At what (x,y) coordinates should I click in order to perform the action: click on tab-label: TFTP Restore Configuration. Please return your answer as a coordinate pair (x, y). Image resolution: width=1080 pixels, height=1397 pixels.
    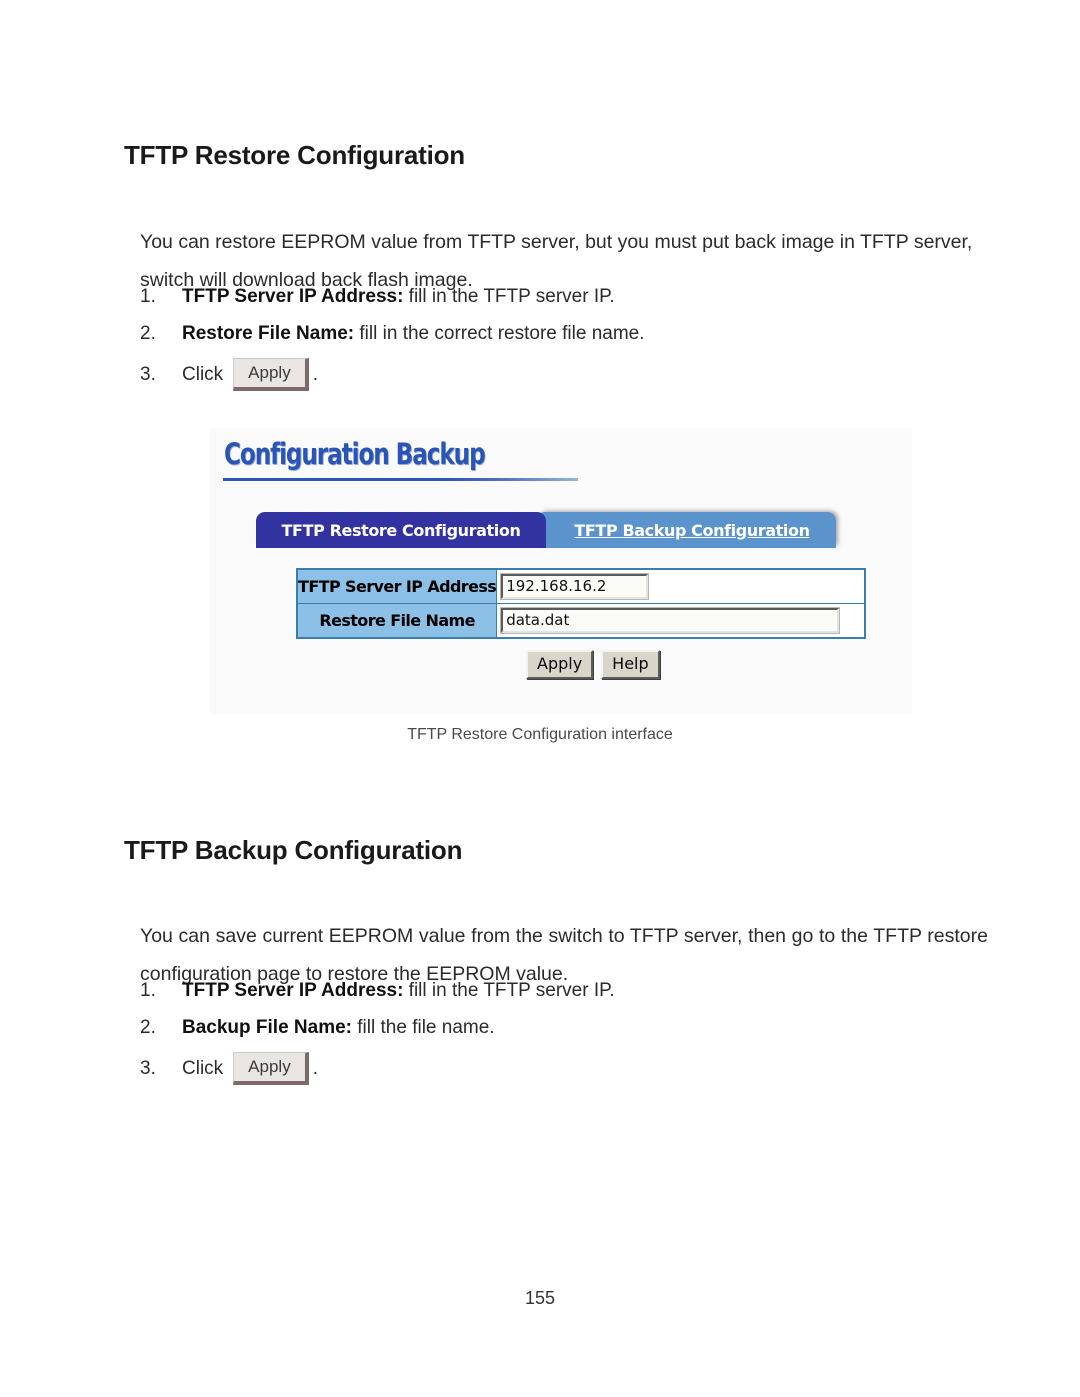
    Looking at the image, I should click on (401, 530).